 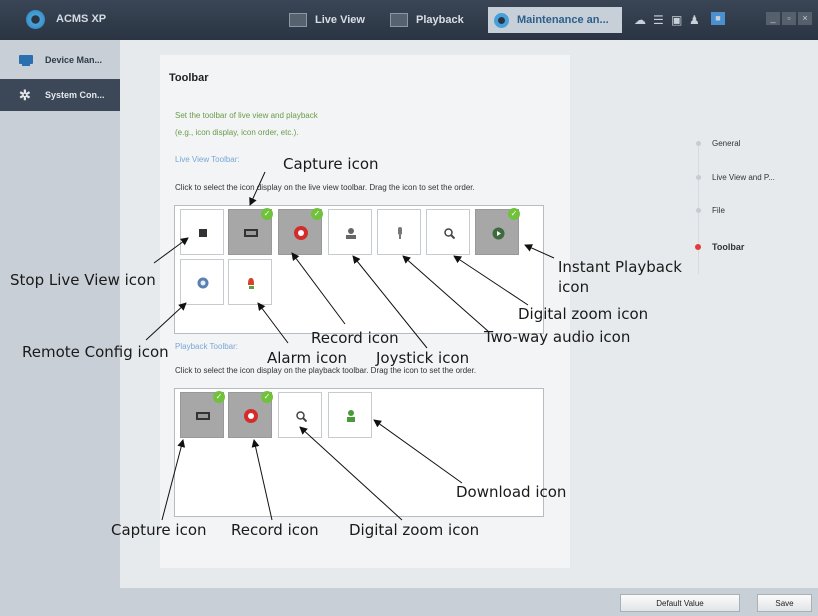 I want to click on tab-live-view-label: Live View, so click(x=340, y=20).